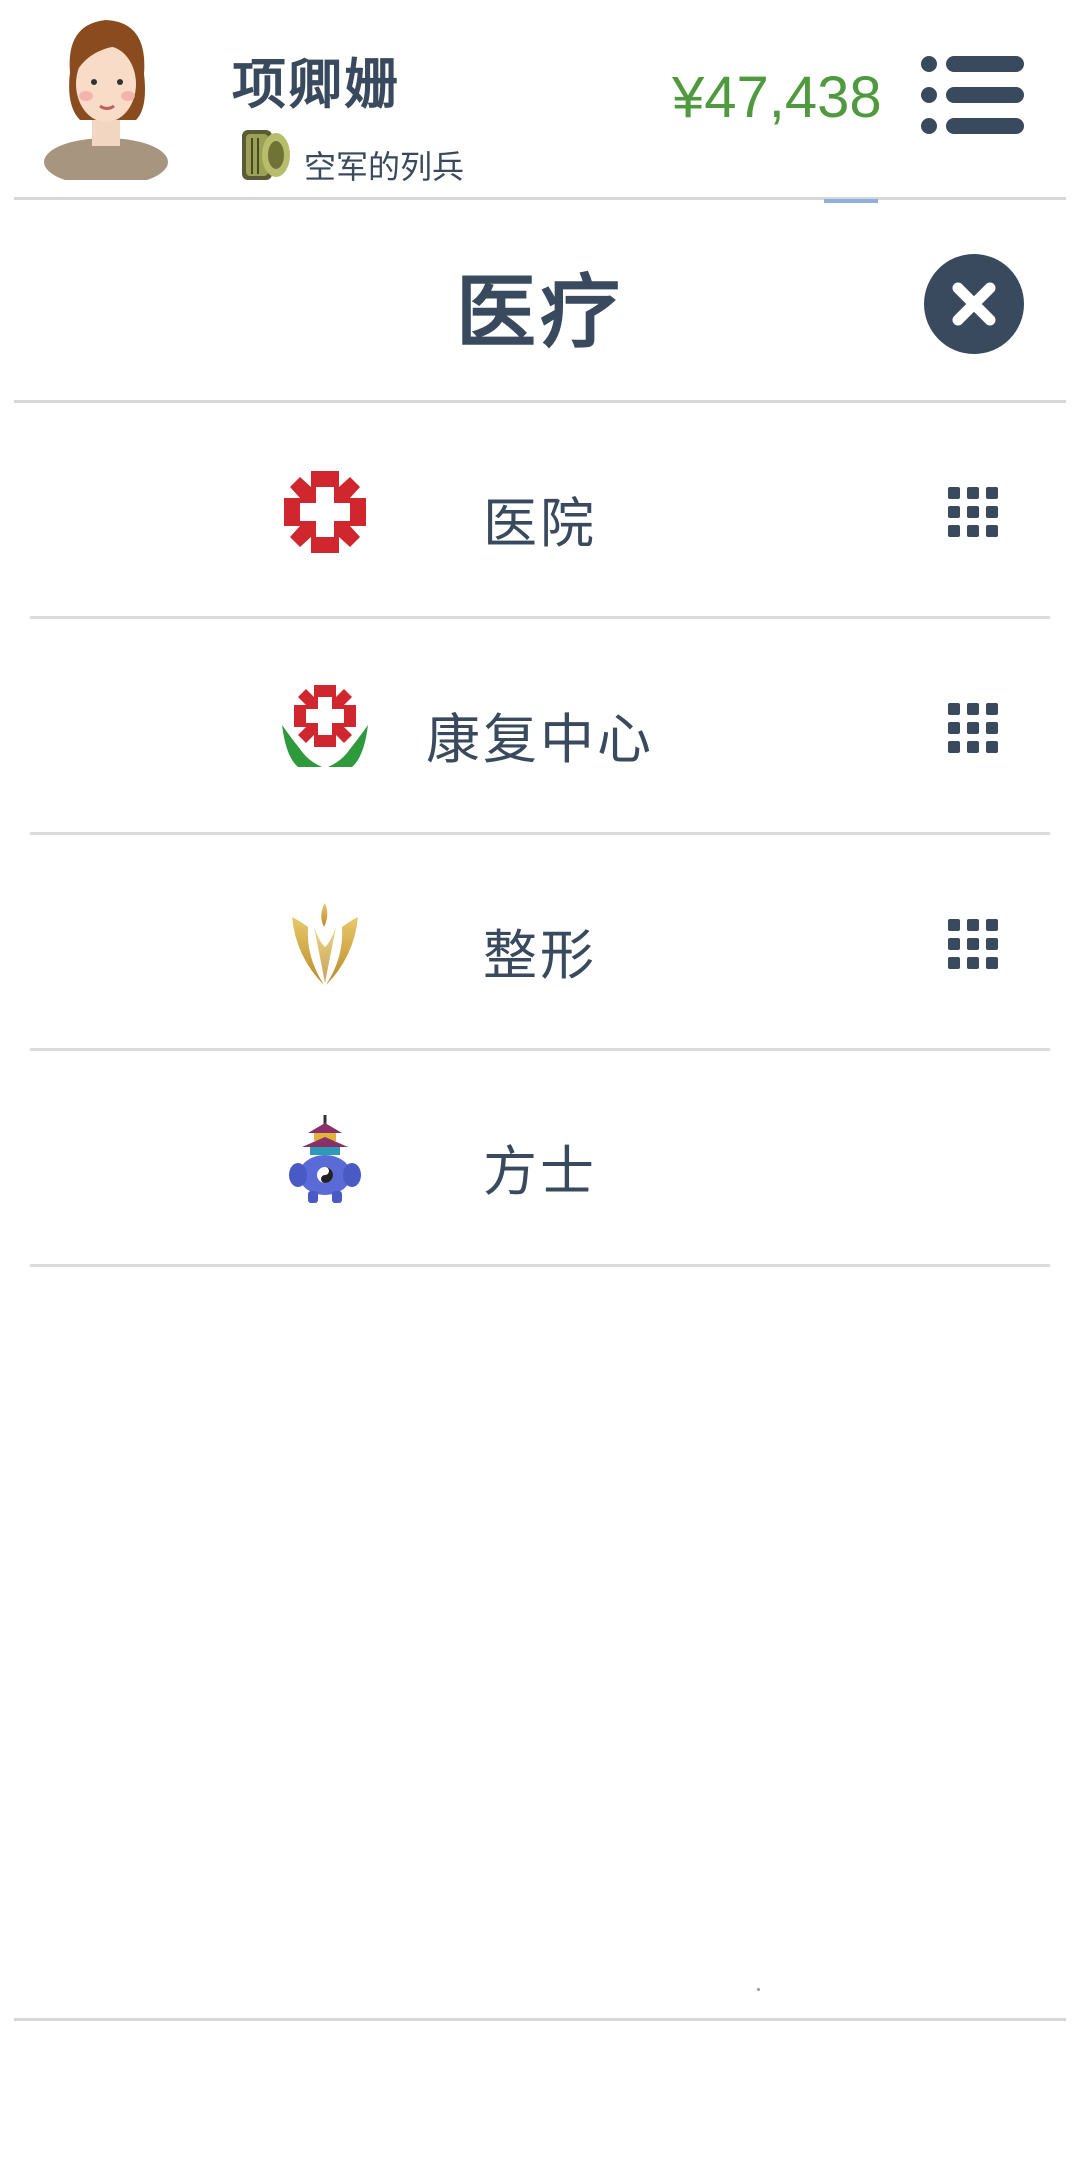 This screenshot has width=1080, height=2160. Describe the element at coordinates (266, 155) in the screenshot. I see `rank-badge-icon` at that location.